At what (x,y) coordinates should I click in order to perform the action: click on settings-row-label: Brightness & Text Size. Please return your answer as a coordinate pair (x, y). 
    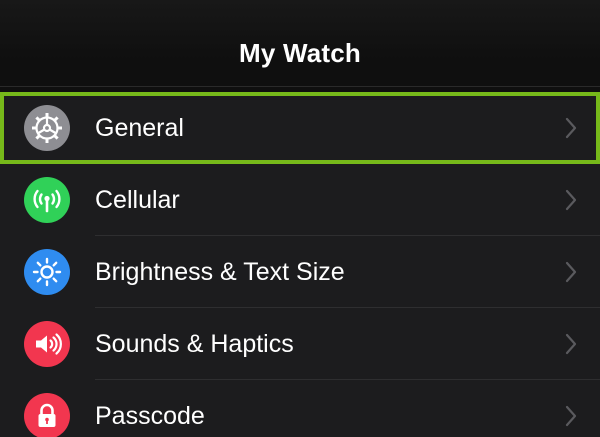
    Looking at the image, I should click on (220, 272).